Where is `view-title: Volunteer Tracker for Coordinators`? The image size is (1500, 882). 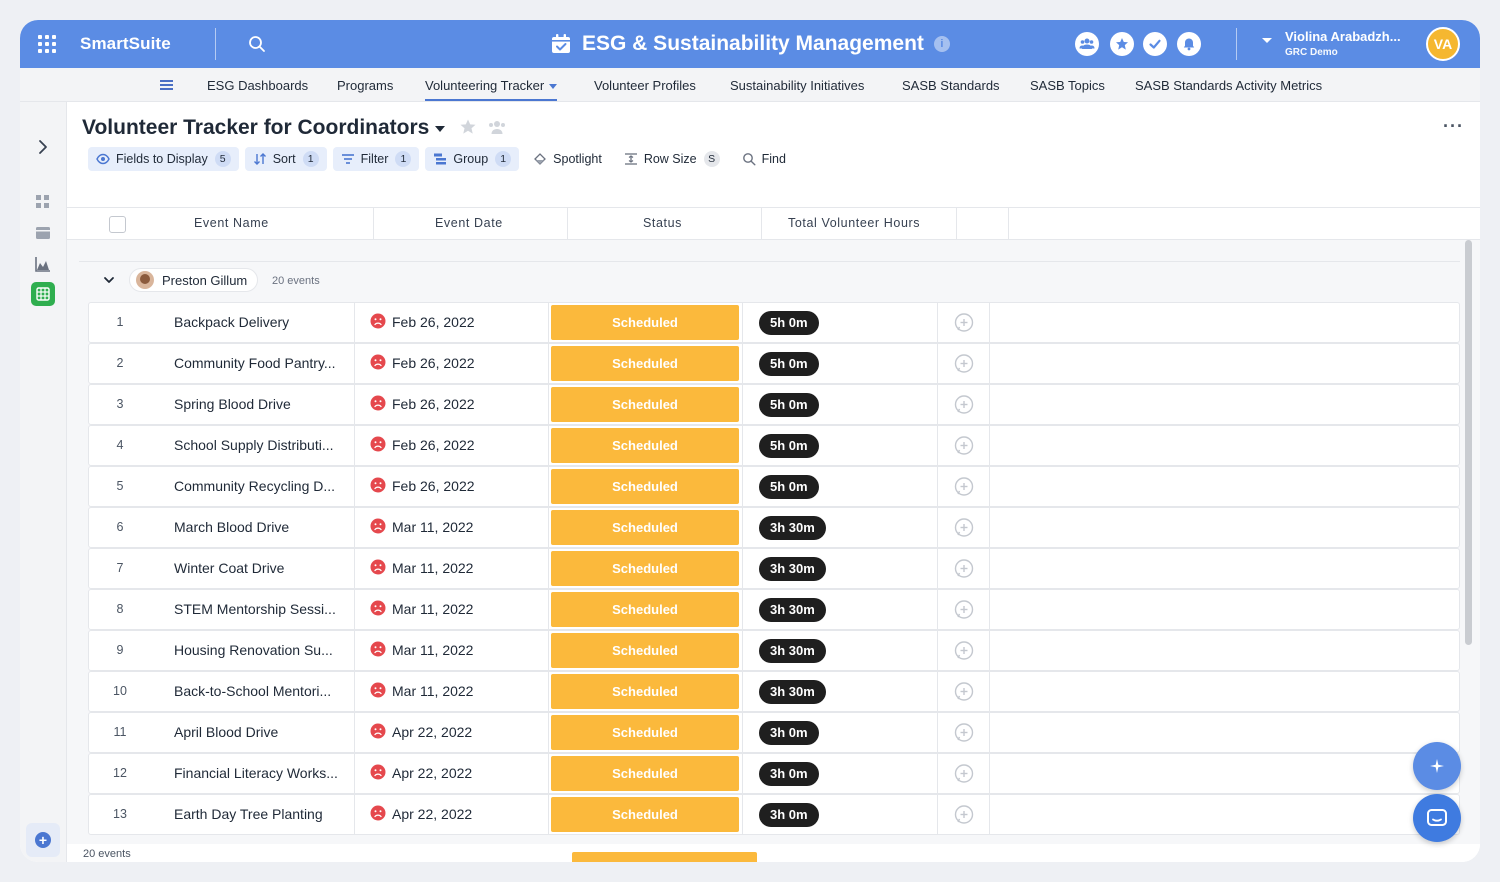
view-title: Volunteer Tracker for Coordinators is located at coordinates (255, 128).